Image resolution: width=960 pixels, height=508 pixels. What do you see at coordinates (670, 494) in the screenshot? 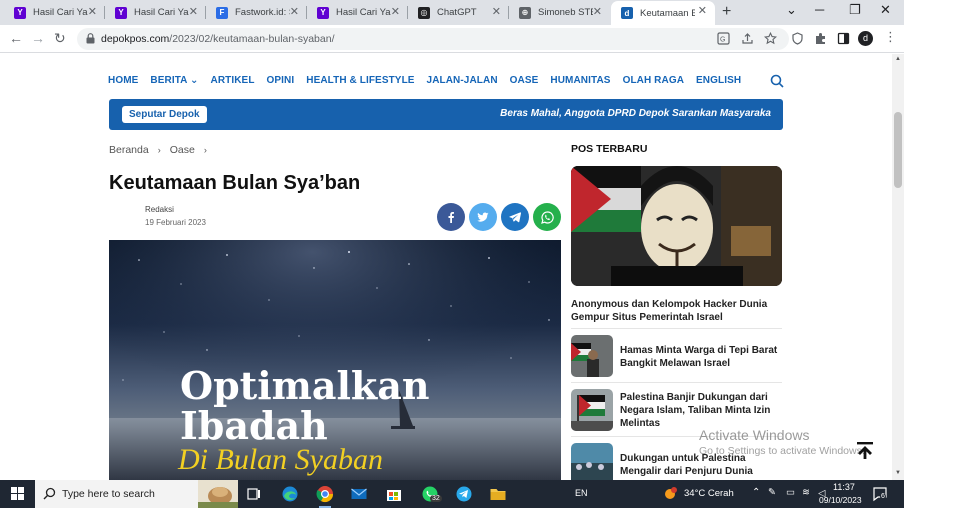
I see `weather-sun-icon` at bounding box center [670, 494].